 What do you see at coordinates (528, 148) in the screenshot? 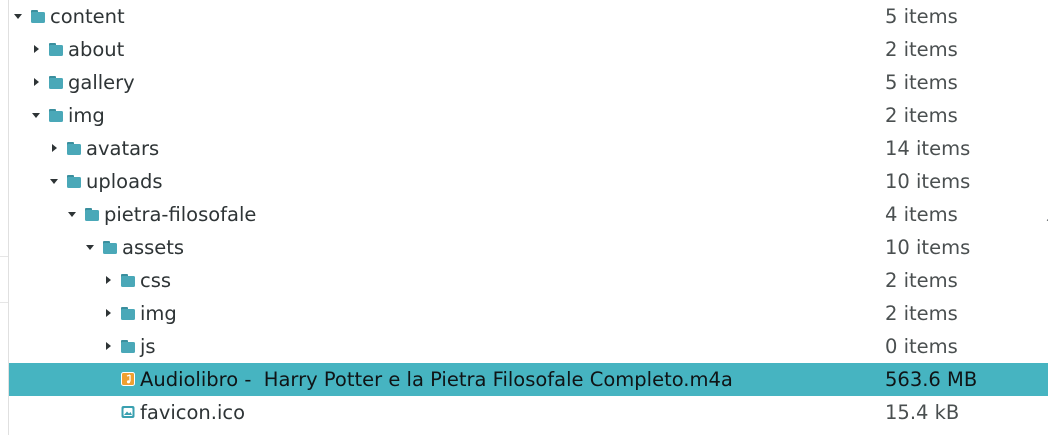
I see `tree-row: avatars 14 items` at bounding box center [528, 148].